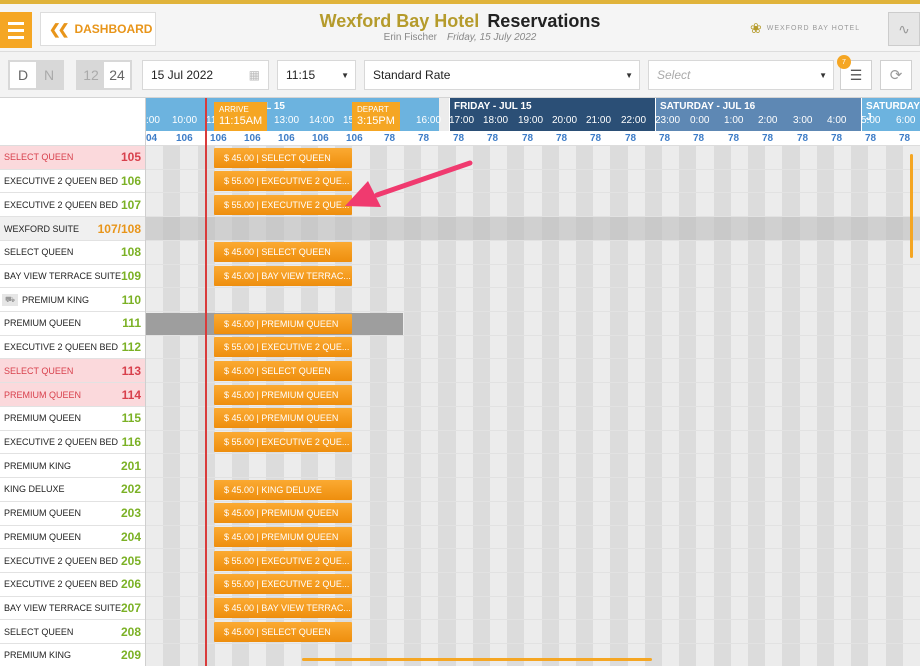  I want to click on room-row: PREMIUM QUEEN 115, so click(72, 418).